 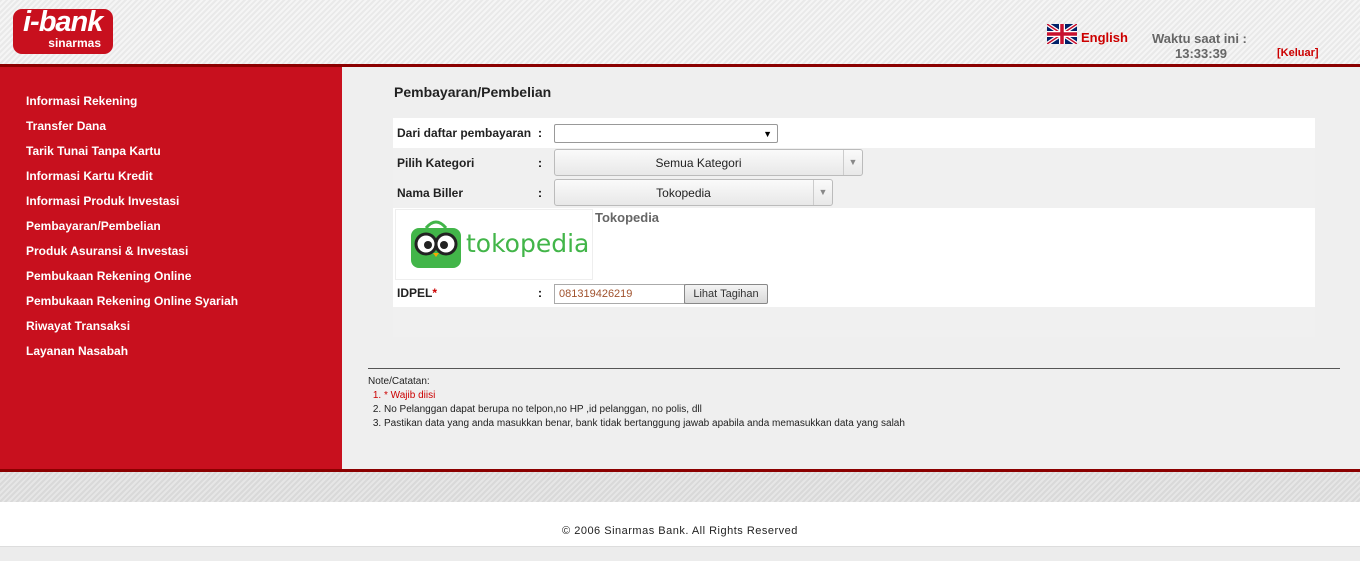 What do you see at coordinates (528, 243) in the screenshot?
I see `tokopedia-logo-text: tokopedia` at bounding box center [528, 243].